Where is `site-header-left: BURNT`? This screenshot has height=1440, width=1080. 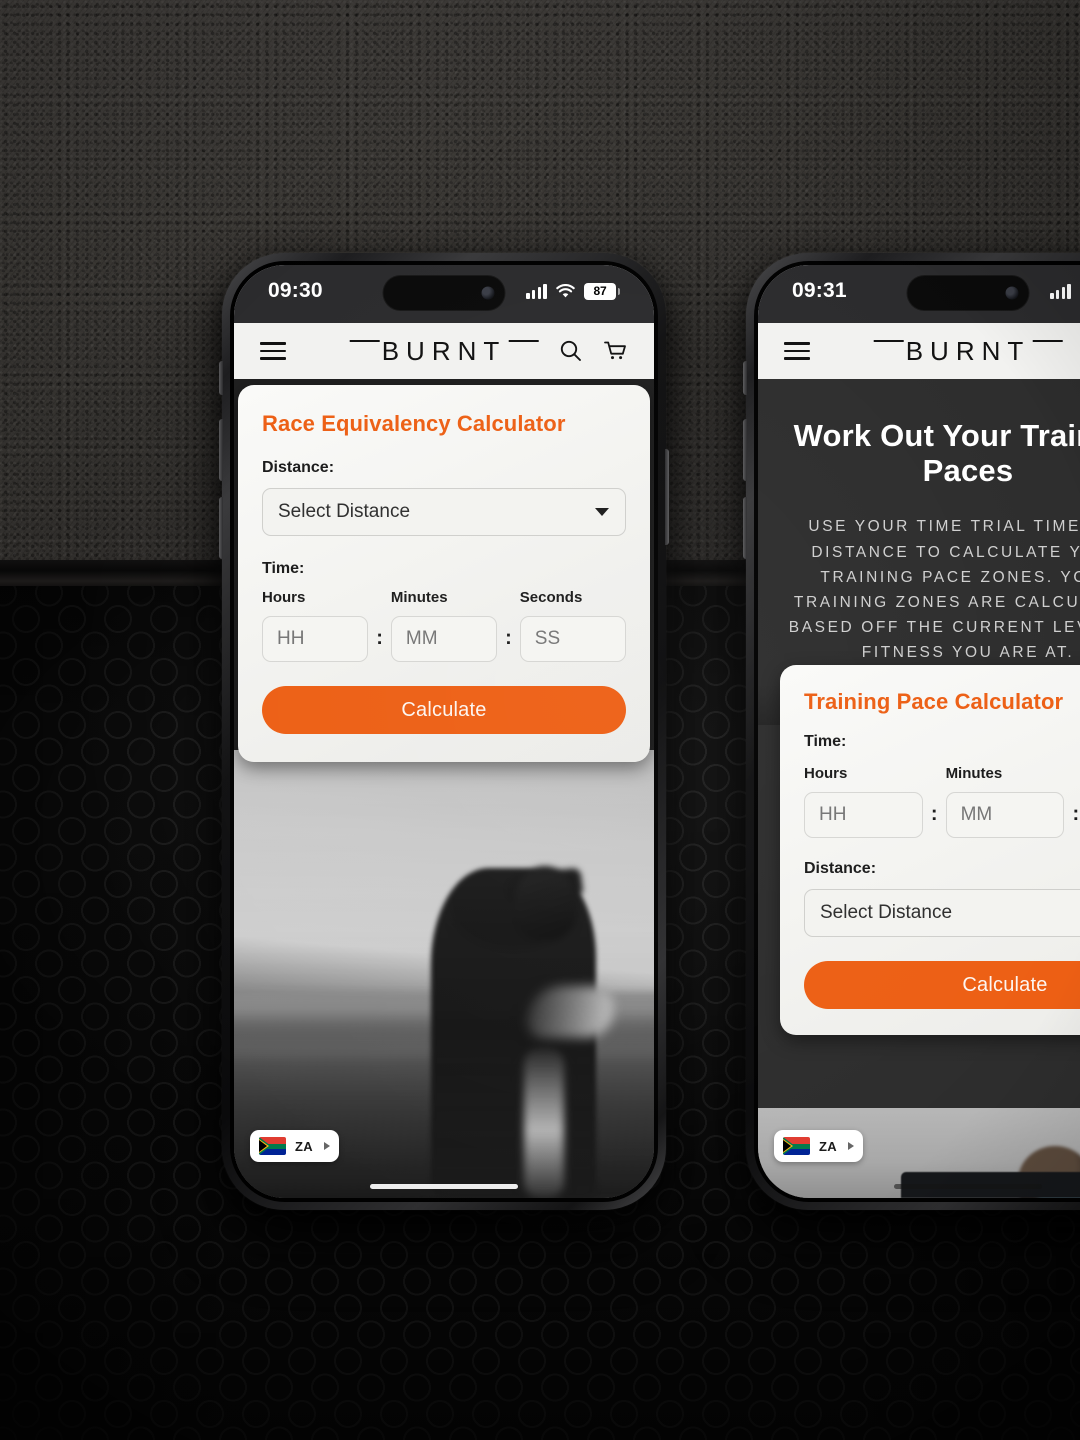 site-header-left: BURNT is located at coordinates (444, 351).